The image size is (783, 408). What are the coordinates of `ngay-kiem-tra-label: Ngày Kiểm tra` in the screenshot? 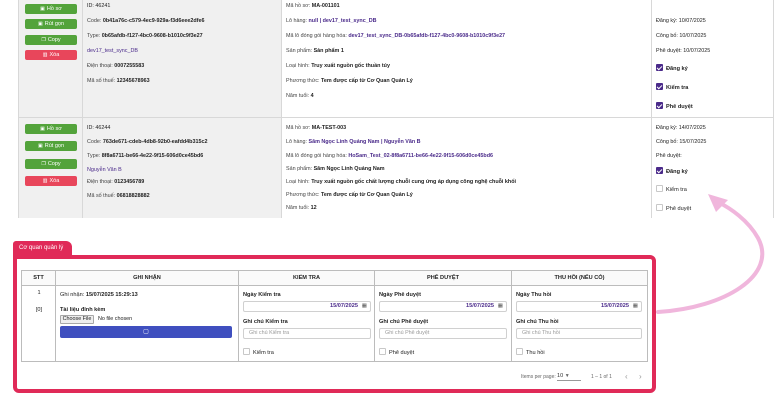 It's located at (262, 295).